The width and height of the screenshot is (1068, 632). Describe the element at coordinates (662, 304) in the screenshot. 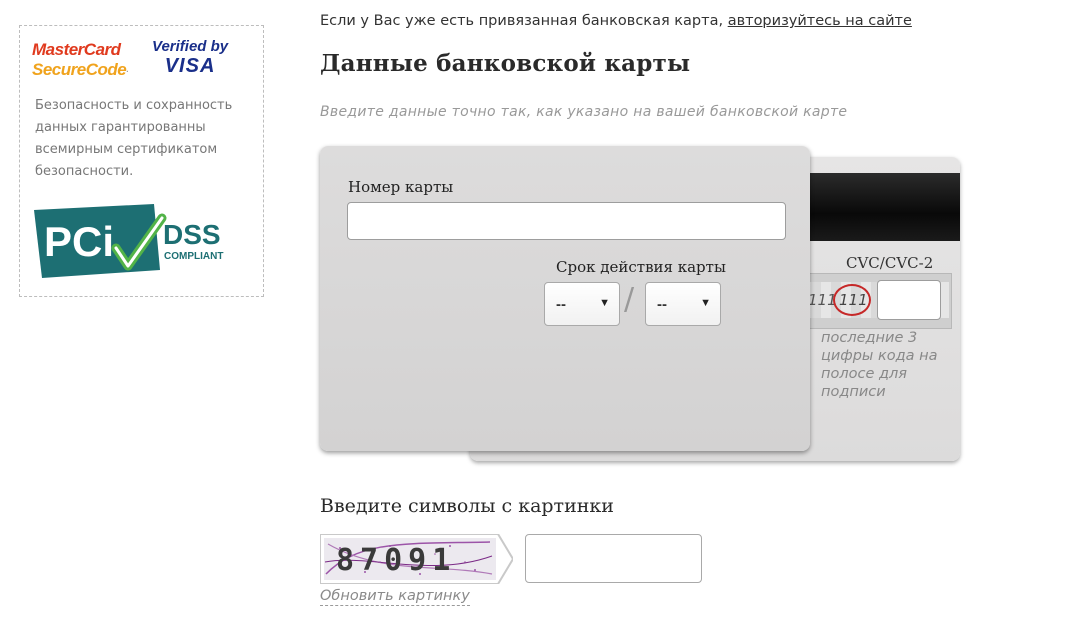

I see `expiry-year-value: --` at that location.